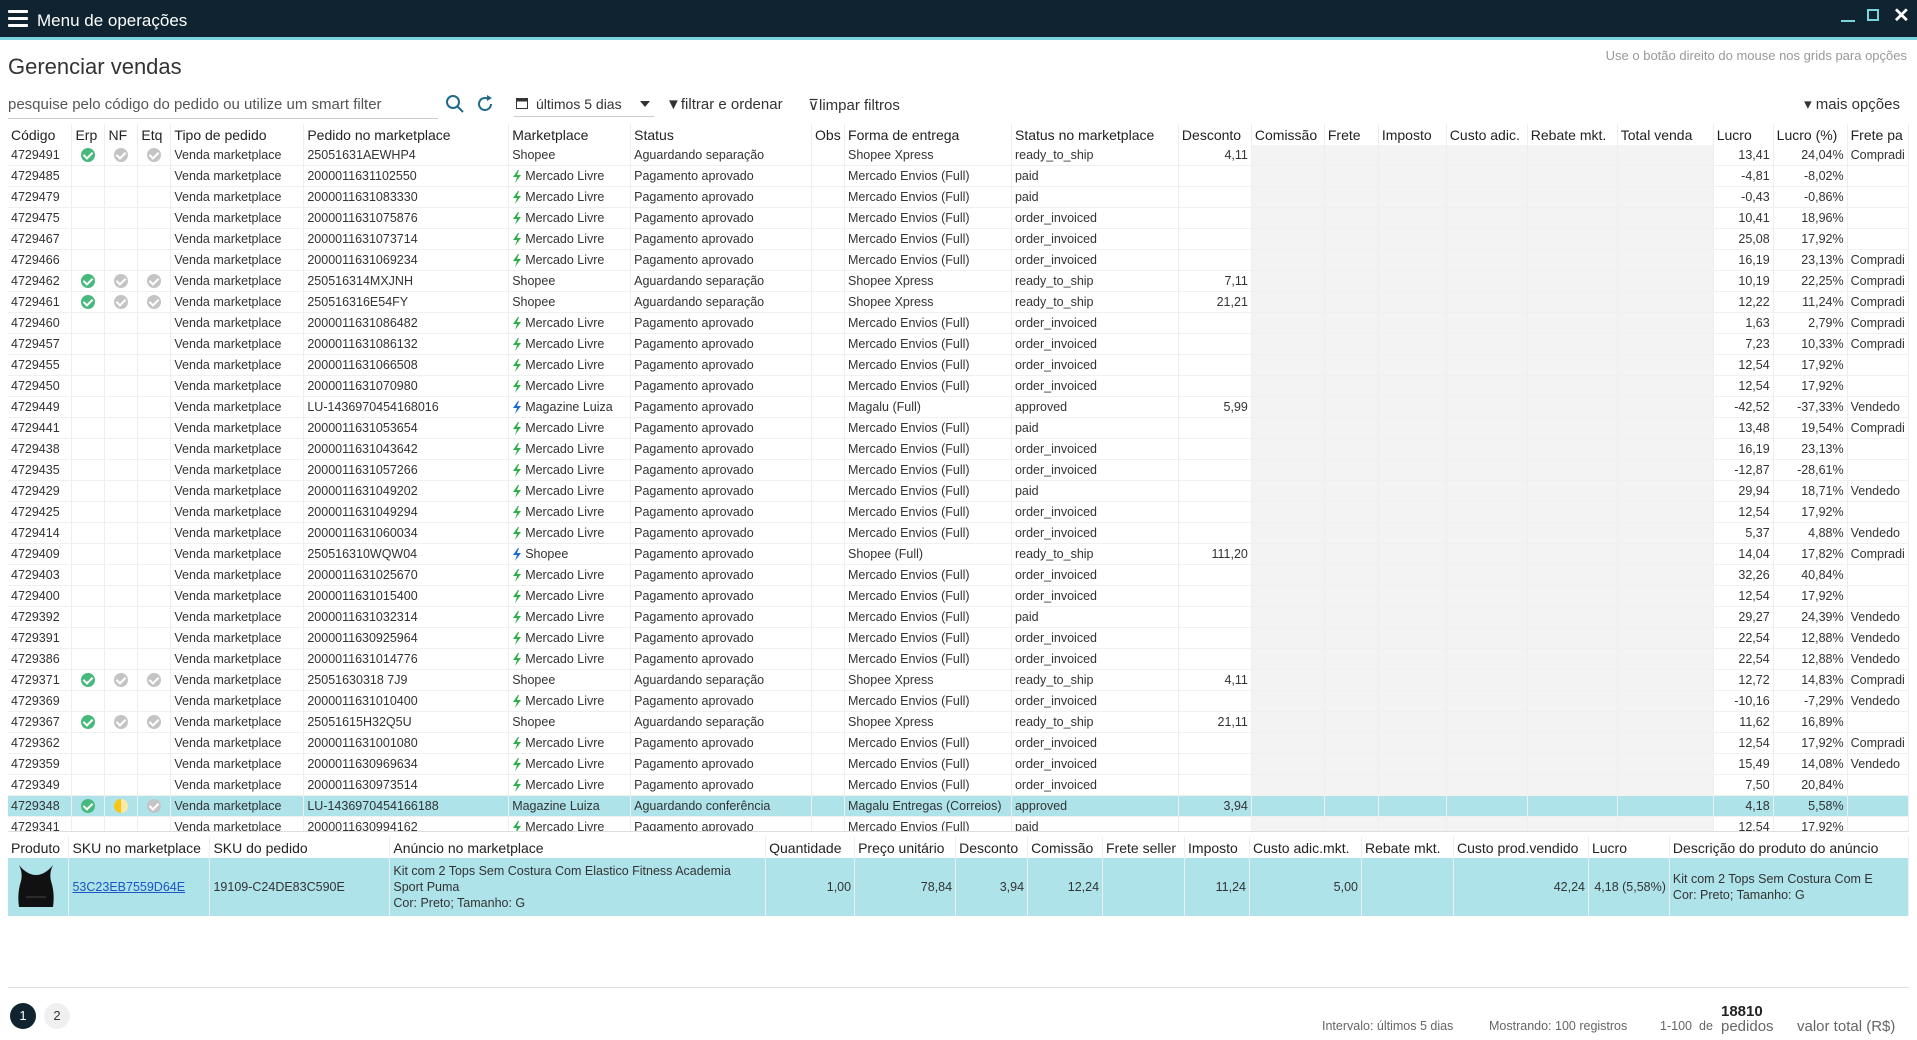 The width and height of the screenshot is (1917, 1040). I want to click on detail-column-header: Custo adic.mkt., so click(1305, 847).